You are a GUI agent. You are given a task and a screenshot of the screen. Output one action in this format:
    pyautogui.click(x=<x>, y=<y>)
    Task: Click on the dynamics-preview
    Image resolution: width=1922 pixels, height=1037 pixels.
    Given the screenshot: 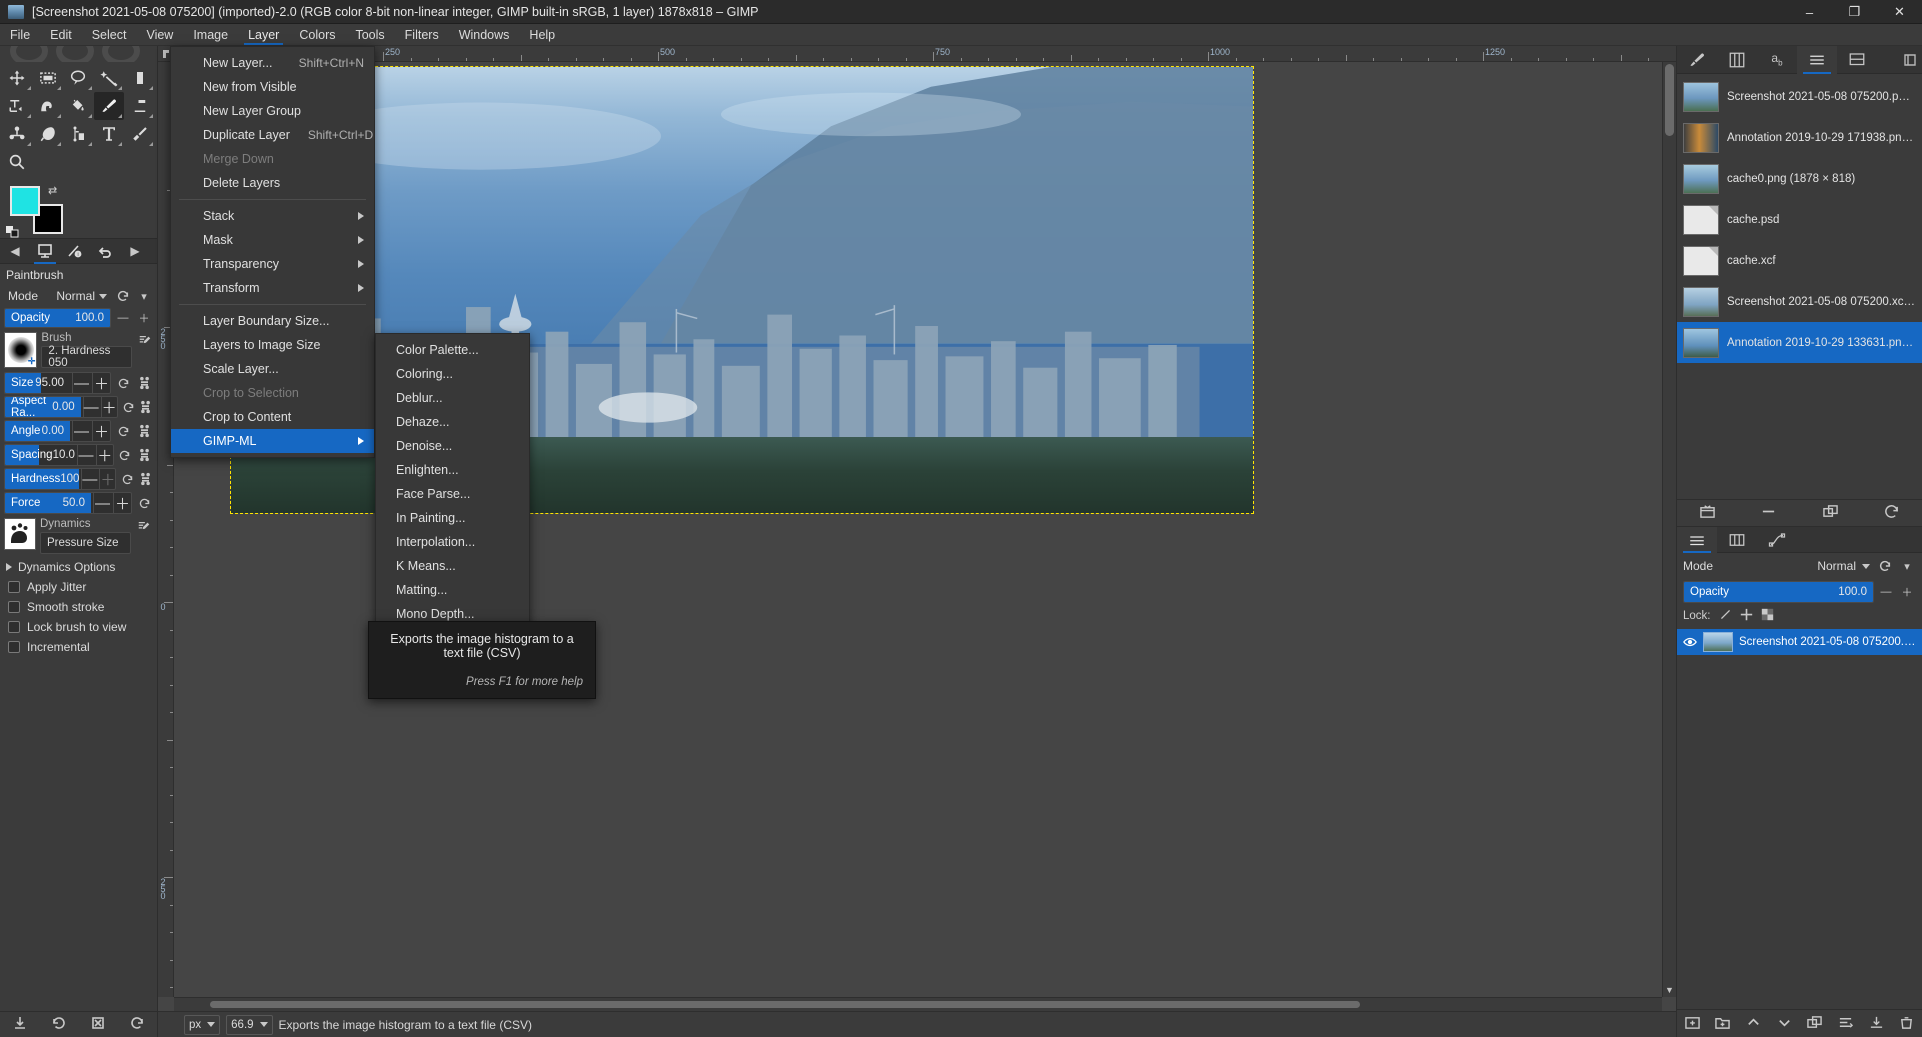 What is the action you would take?
    pyautogui.click(x=20, y=534)
    